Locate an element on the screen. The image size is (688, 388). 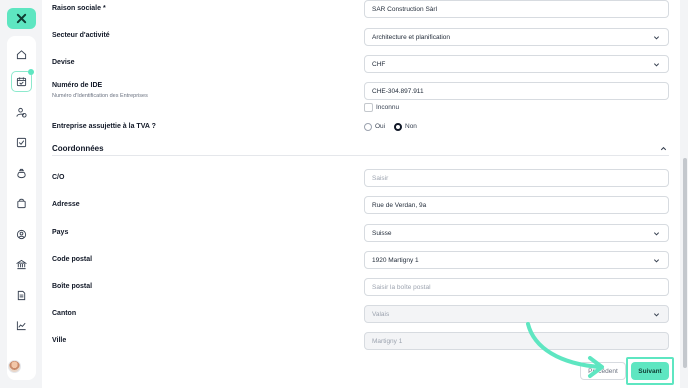
raison-sociale-input: SAR Construction Sàrl is located at coordinates (516, 9).